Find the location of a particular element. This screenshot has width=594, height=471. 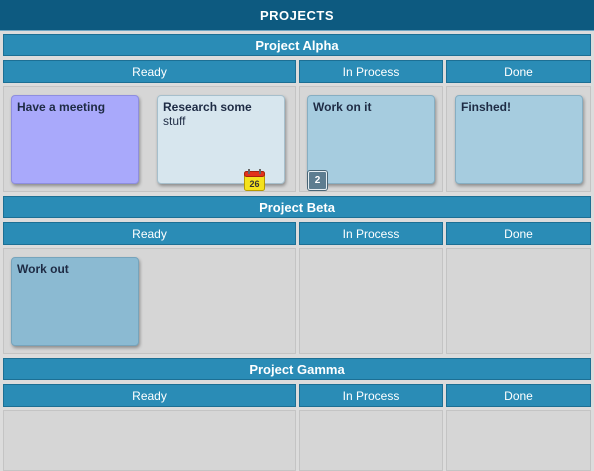

card-title: Research some is located at coordinates (207, 107).